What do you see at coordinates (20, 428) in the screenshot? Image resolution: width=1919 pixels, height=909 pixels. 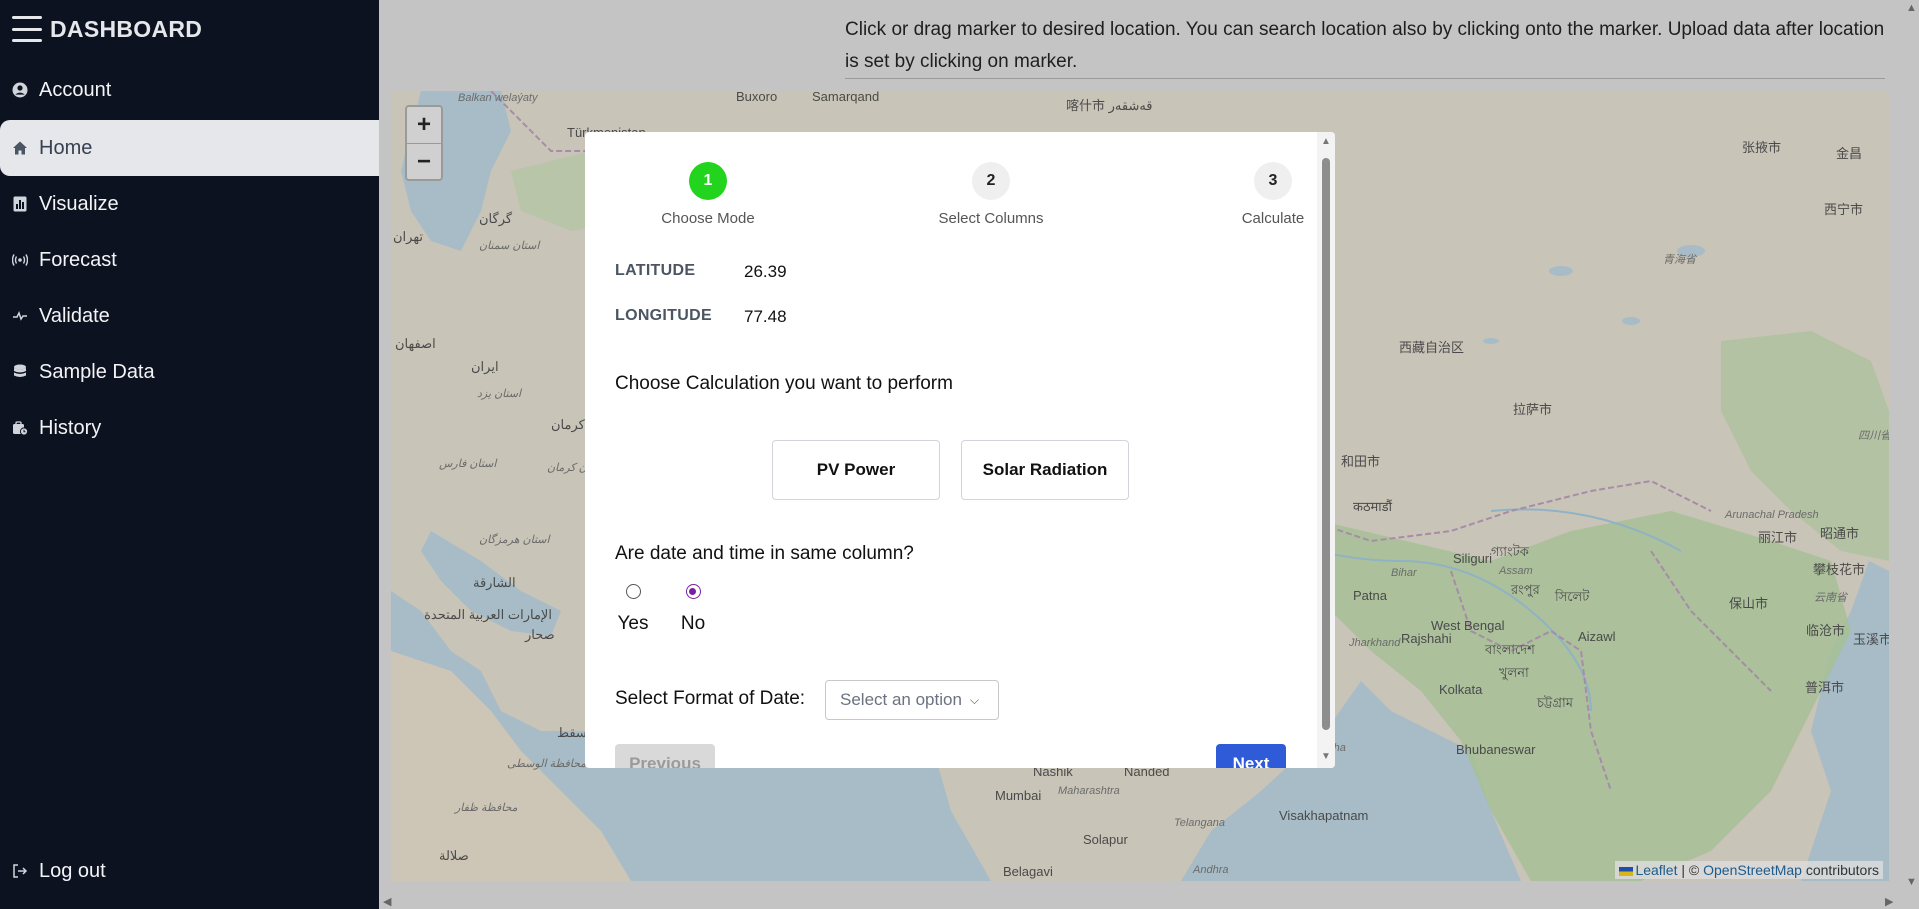 I see `history-icon` at bounding box center [20, 428].